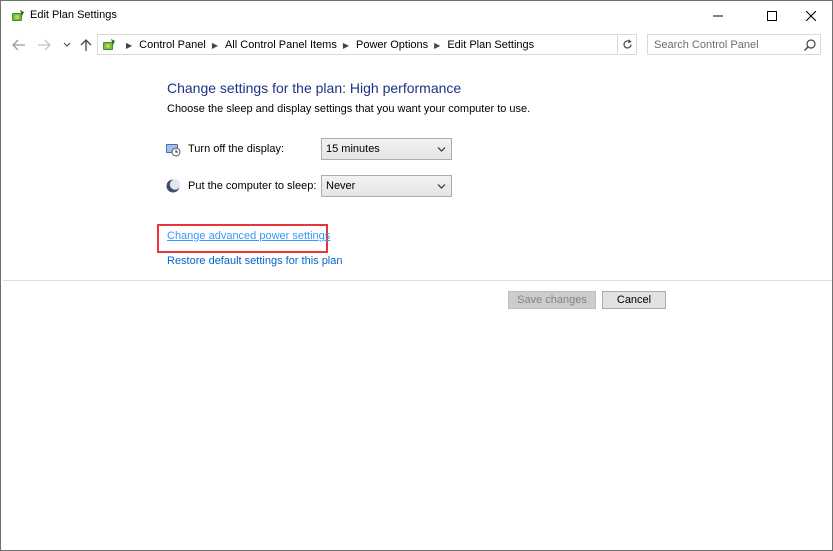  I want to click on breadcrumb-control-panel: Control Panel, so click(172, 45).